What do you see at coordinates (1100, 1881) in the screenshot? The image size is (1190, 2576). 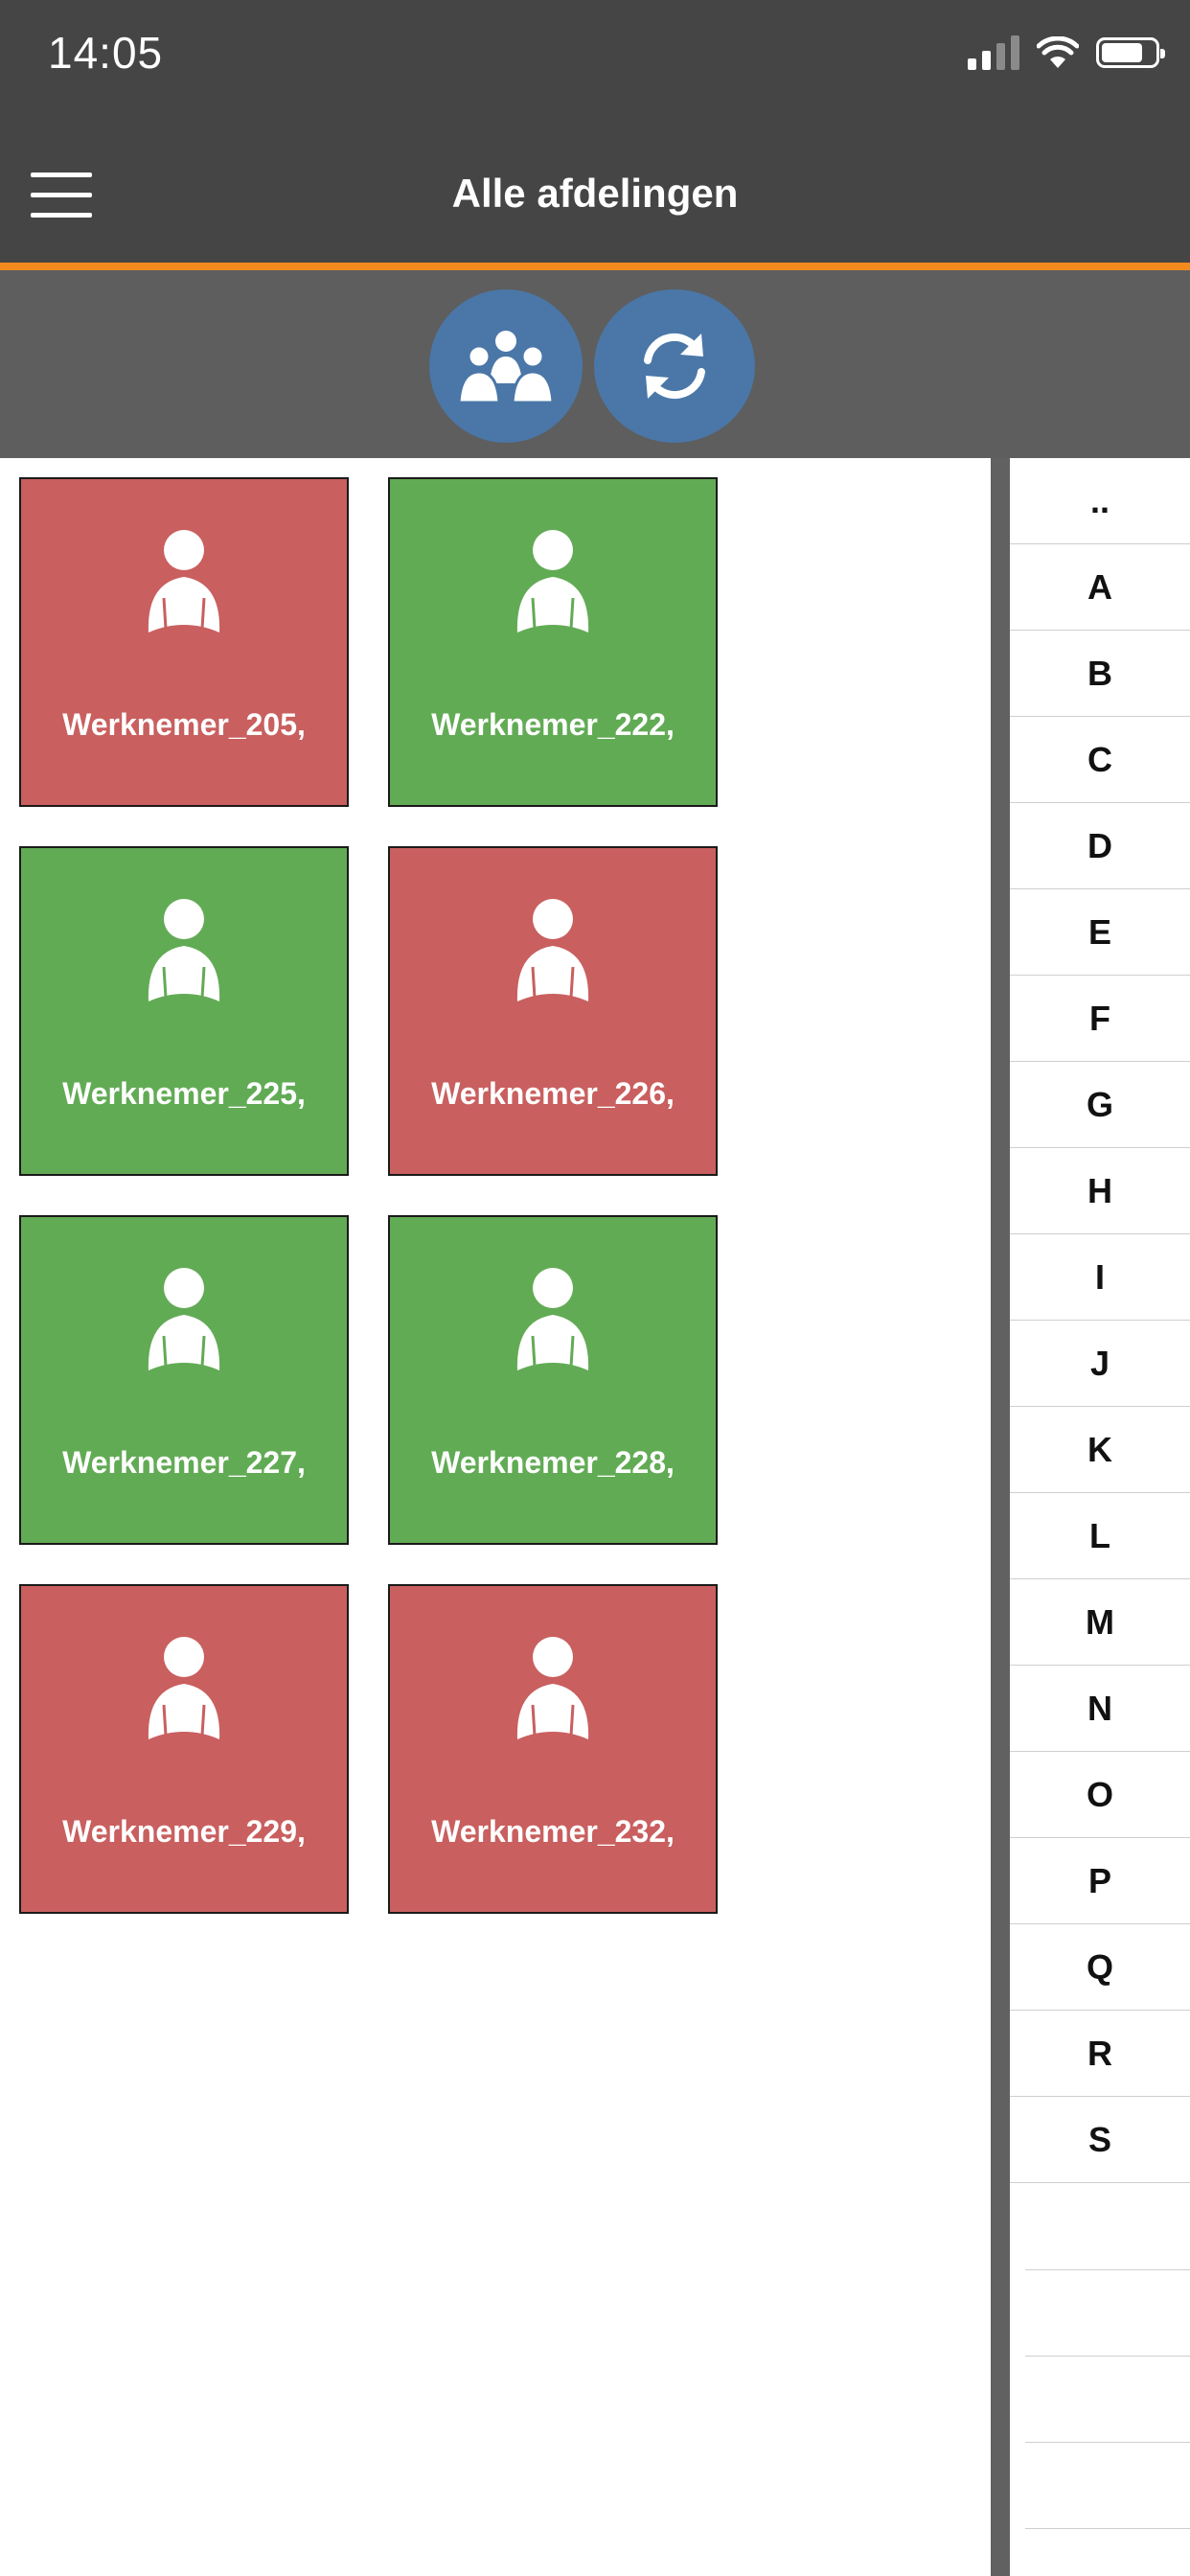 I see `index-letter: P` at bounding box center [1100, 1881].